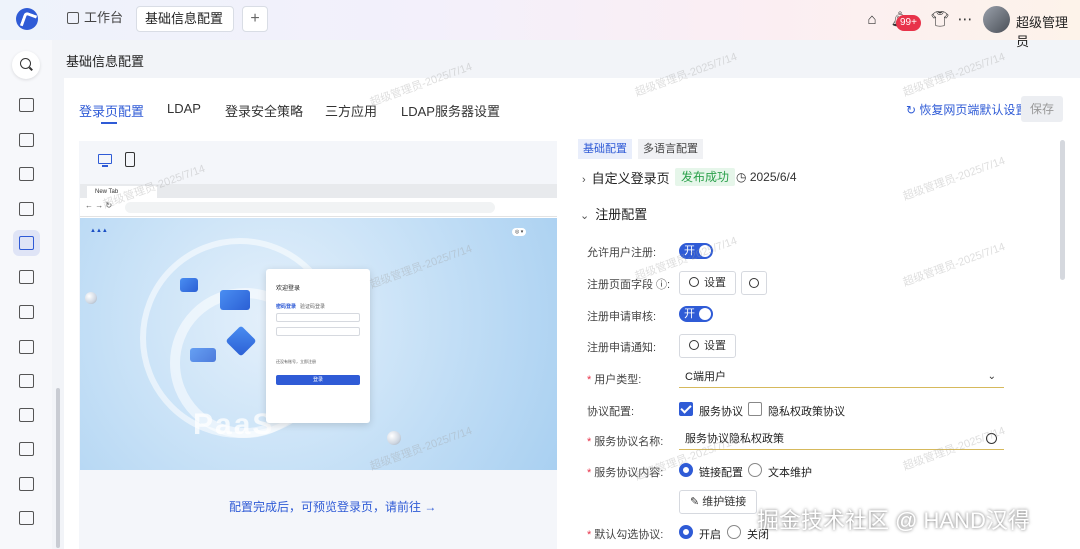 This screenshot has width=1080, height=549. What do you see at coordinates (318, 331) in the screenshot?
I see `login-password-field` at bounding box center [318, 331].